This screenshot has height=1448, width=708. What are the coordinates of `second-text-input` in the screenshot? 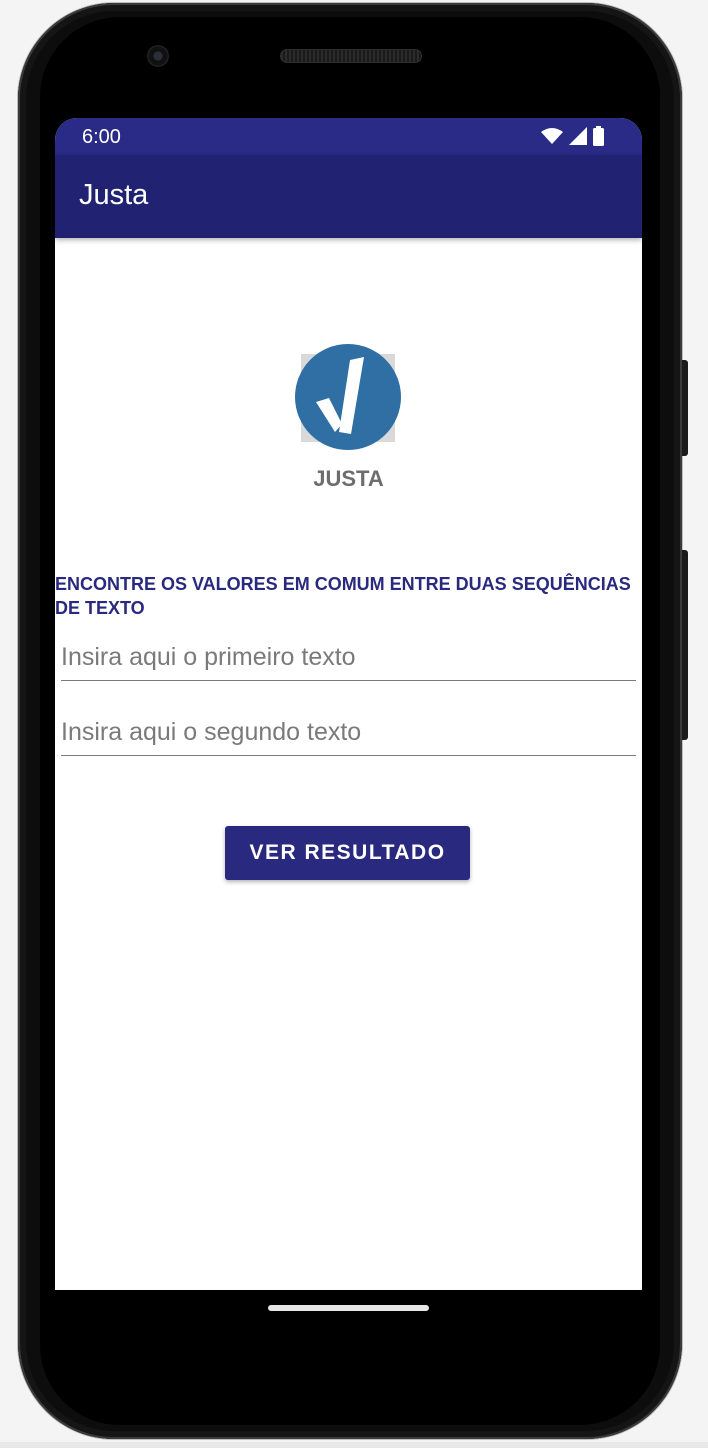 It's located at (348, 732).